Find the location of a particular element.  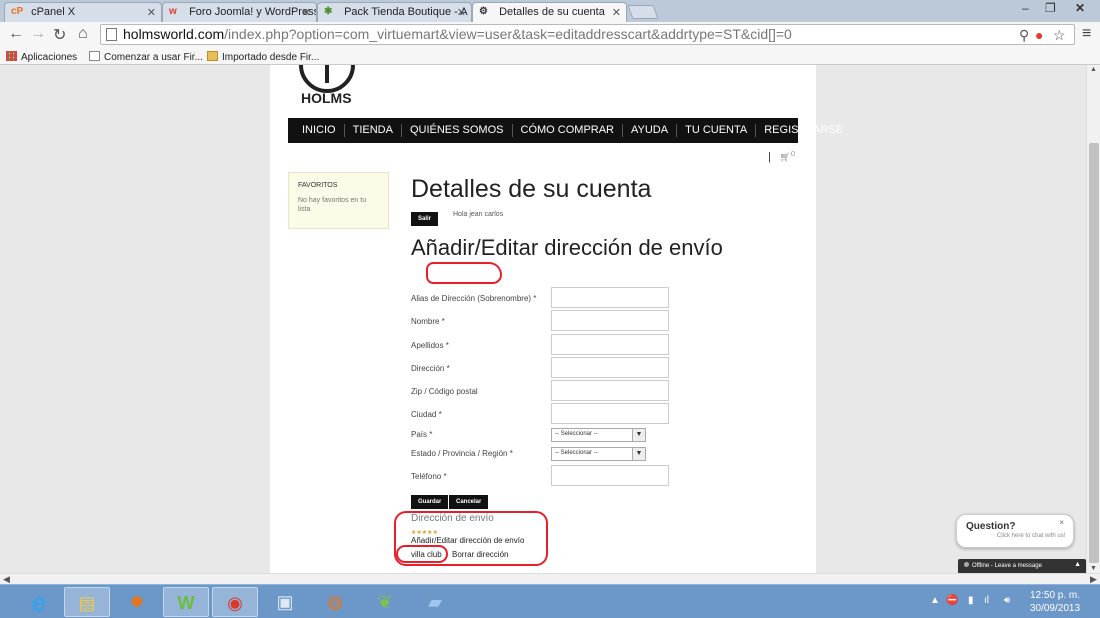

country-select: -- Seleccionar -- ▼ is located at coordinates (598, 435).